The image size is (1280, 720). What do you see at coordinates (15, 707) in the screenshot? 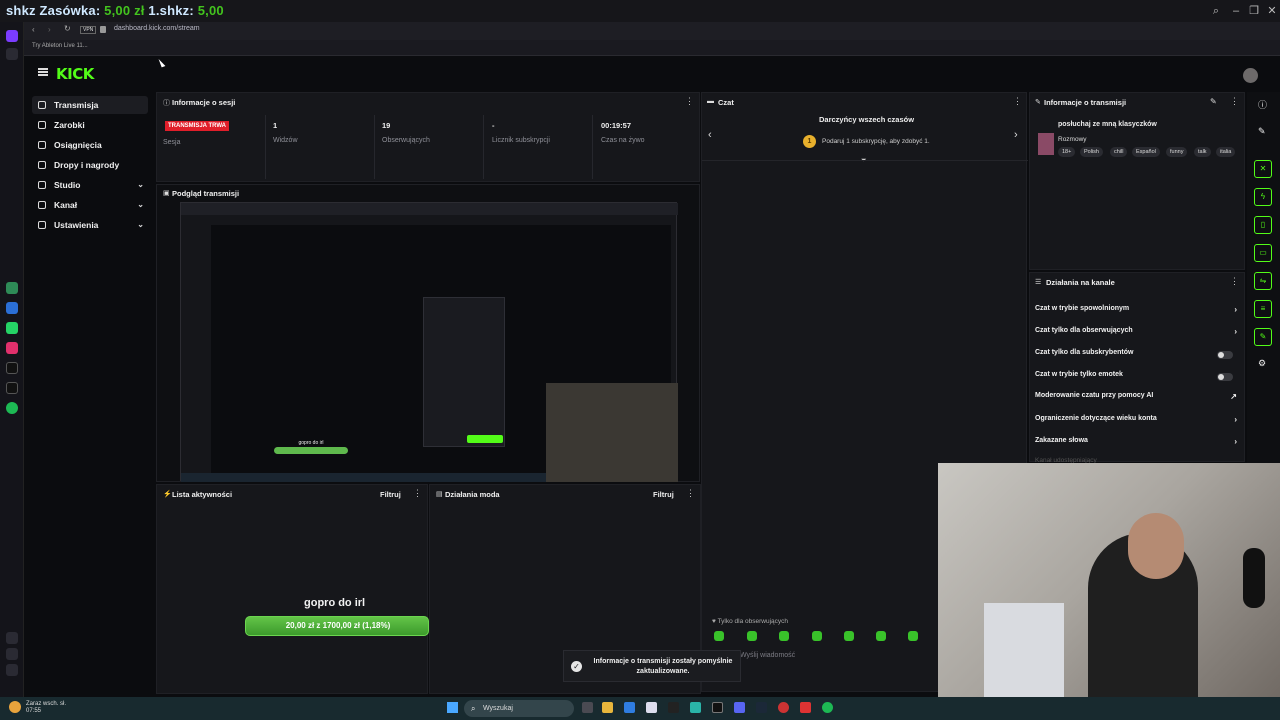
I see `weather-icon` at bounding box center [15, 707].